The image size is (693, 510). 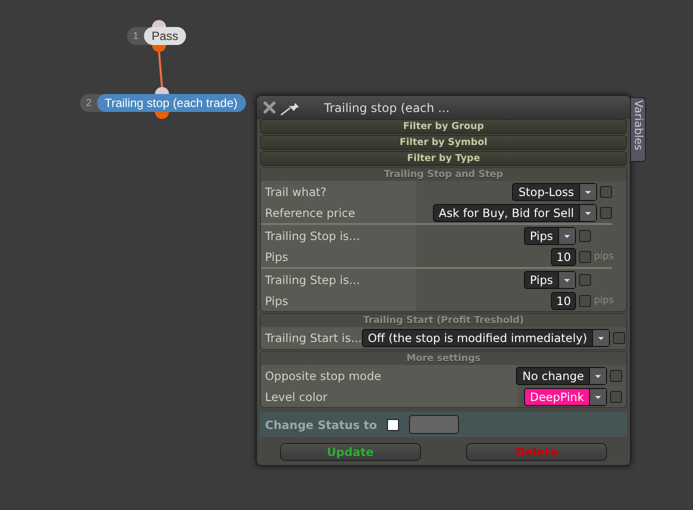 I want to click on filter-bar: Filter by Type, so click(x=443, y=158).